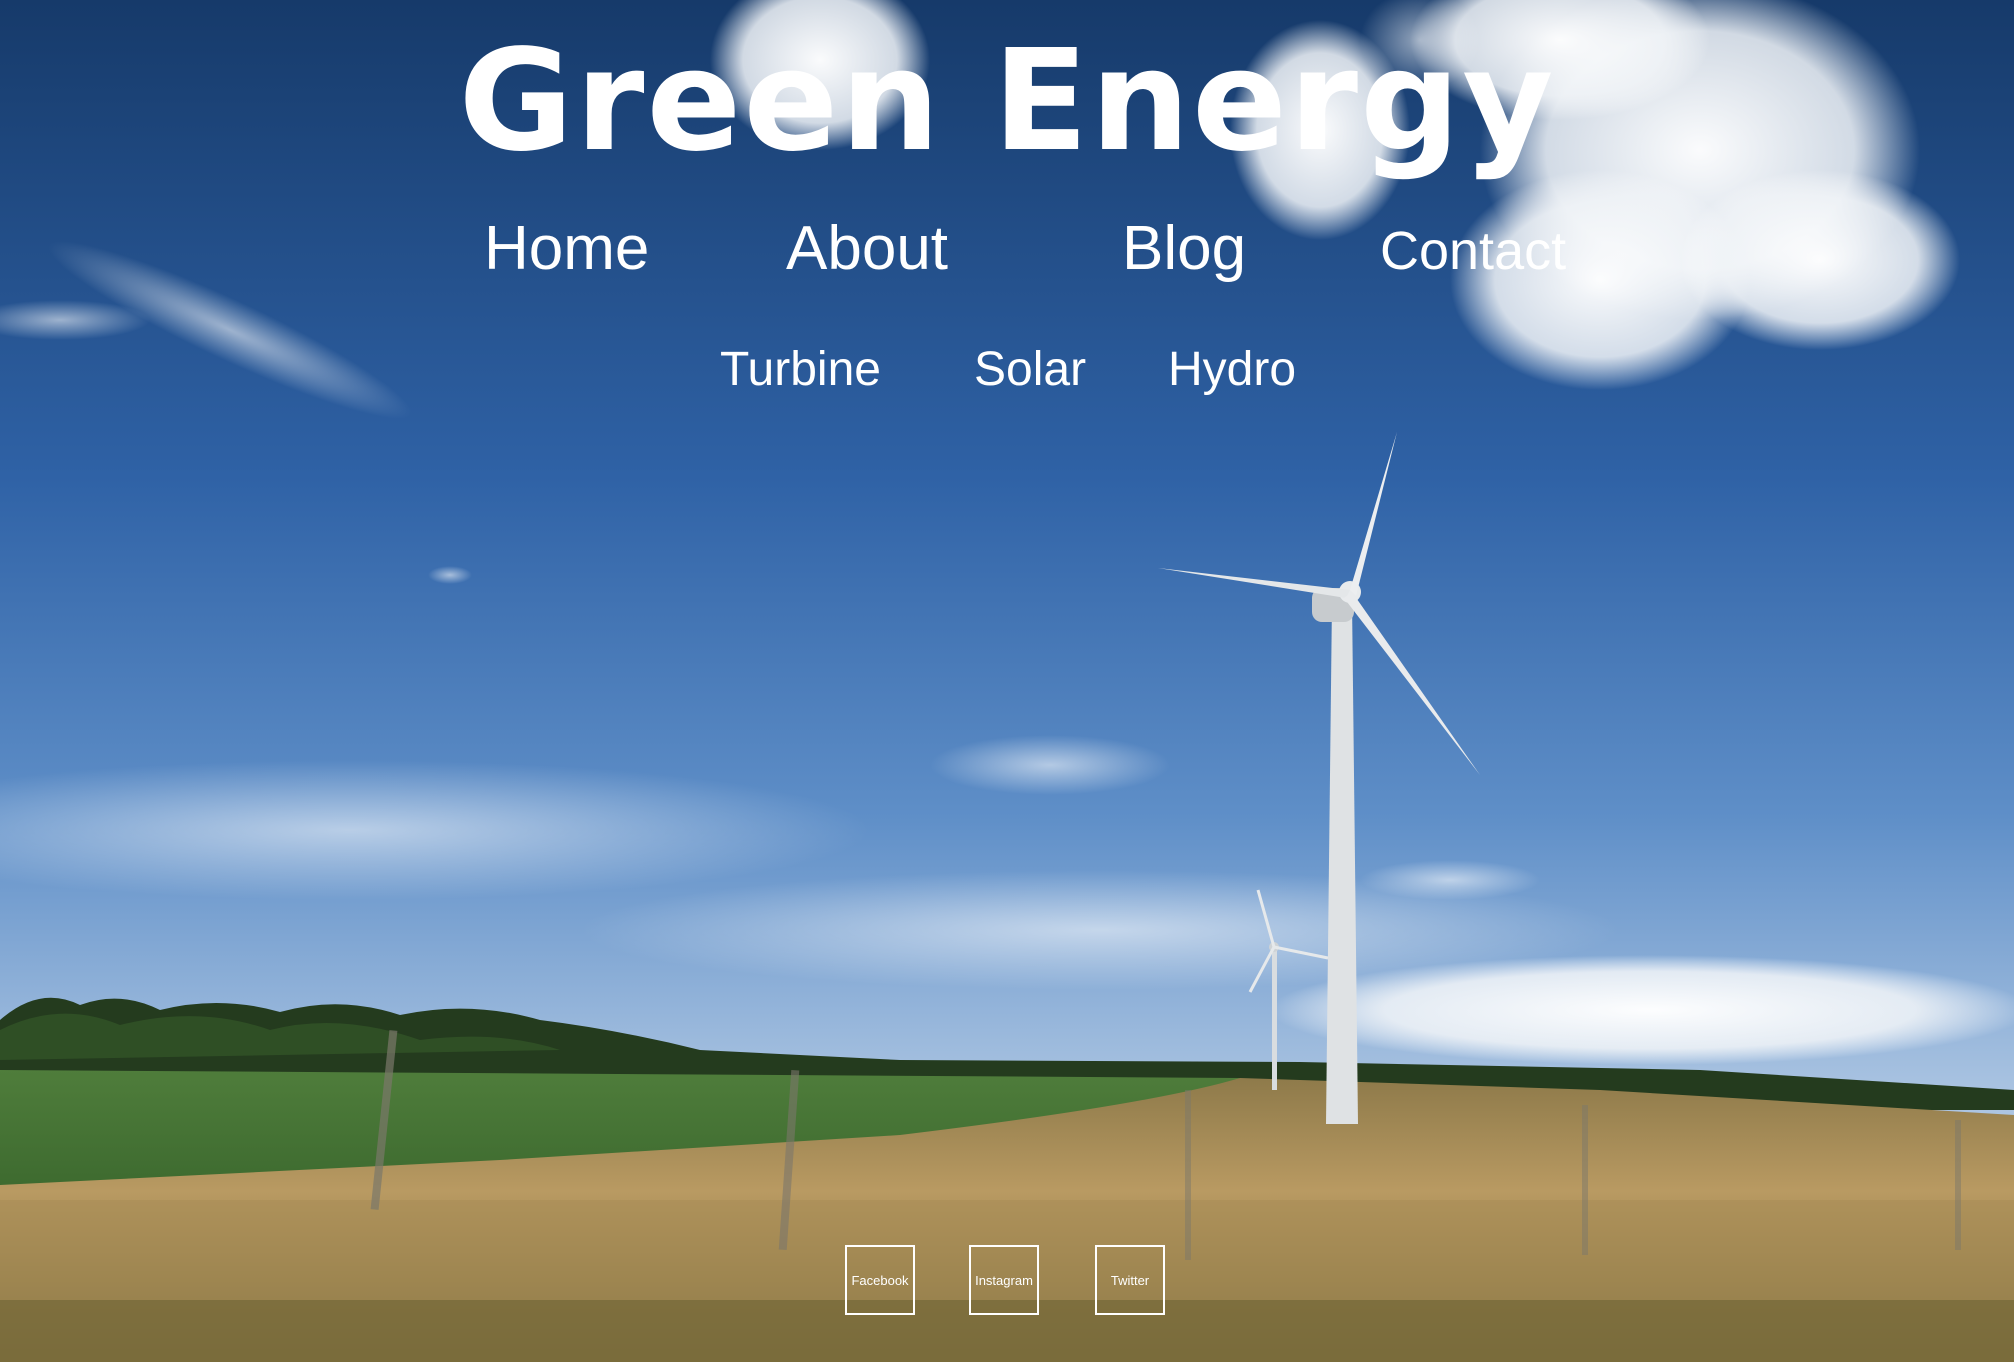 Image resolution: width=2014 pixels, height=1362 pixels. I want to click on instagram-label: Instagram, so click(1004, 1280).